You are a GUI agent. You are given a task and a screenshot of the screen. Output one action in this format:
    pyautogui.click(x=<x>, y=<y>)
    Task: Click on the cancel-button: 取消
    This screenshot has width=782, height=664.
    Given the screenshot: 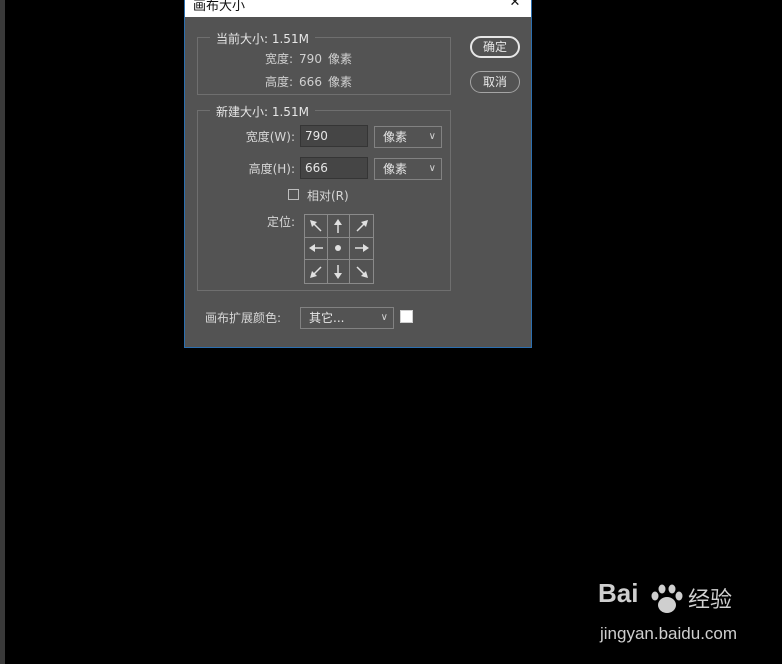 What is the action you would take?
    pyautogui.click(x=495, y=82)
    